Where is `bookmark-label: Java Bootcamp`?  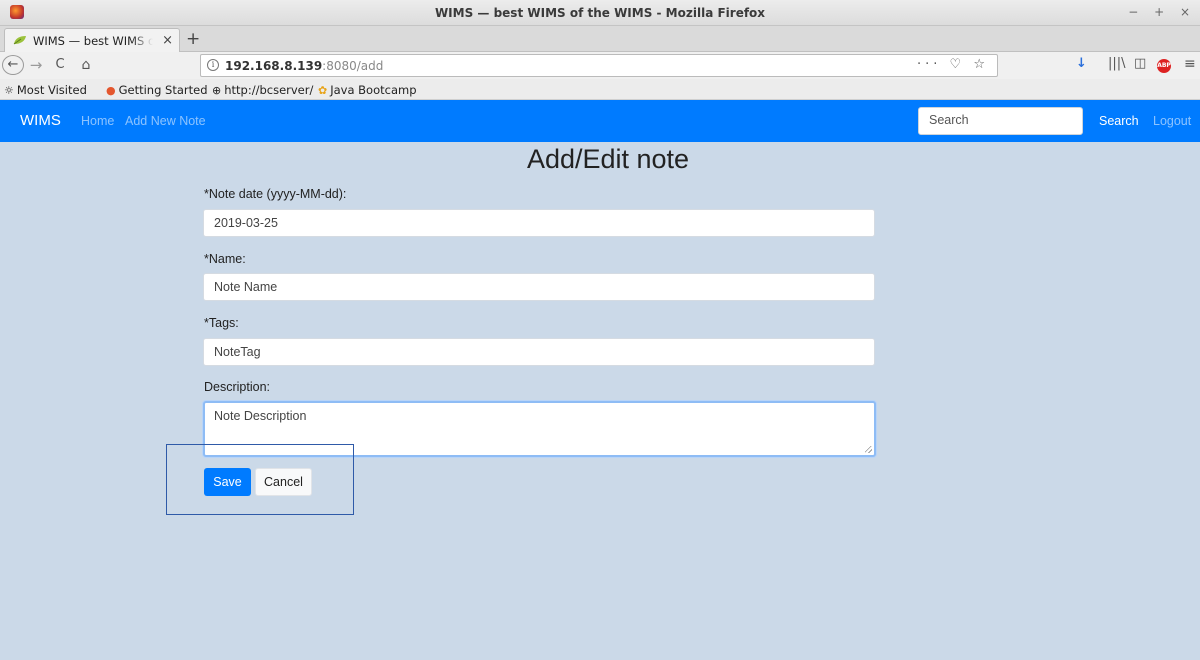 bookmark-label: Java Bootcamp is located at coordinates (373, 90).